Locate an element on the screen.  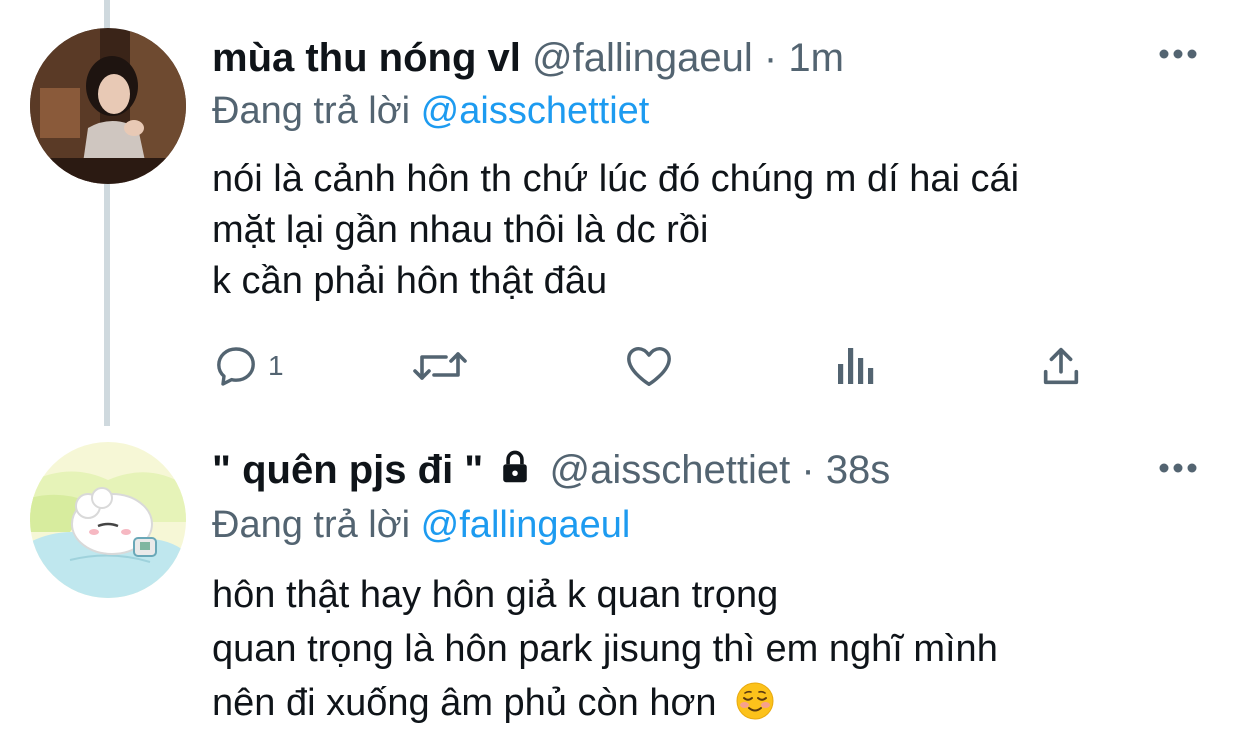
analytics-button is located at coordinates (856, 366).